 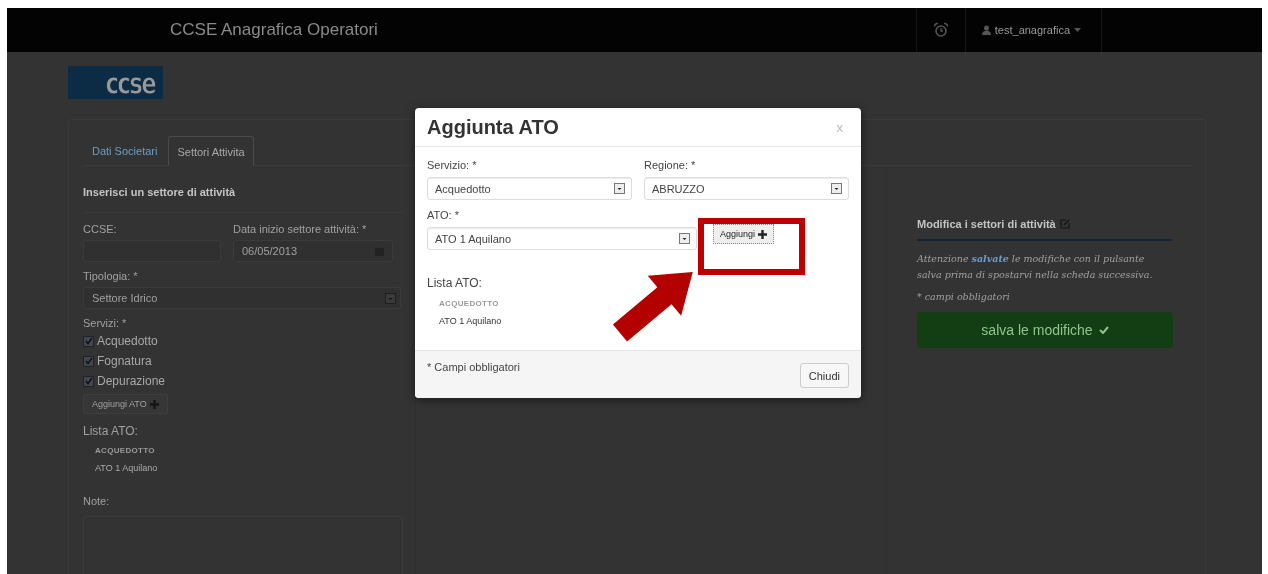 I want to click on section-heading: Inserisci un settore di attività, so click(x=243, y=199).